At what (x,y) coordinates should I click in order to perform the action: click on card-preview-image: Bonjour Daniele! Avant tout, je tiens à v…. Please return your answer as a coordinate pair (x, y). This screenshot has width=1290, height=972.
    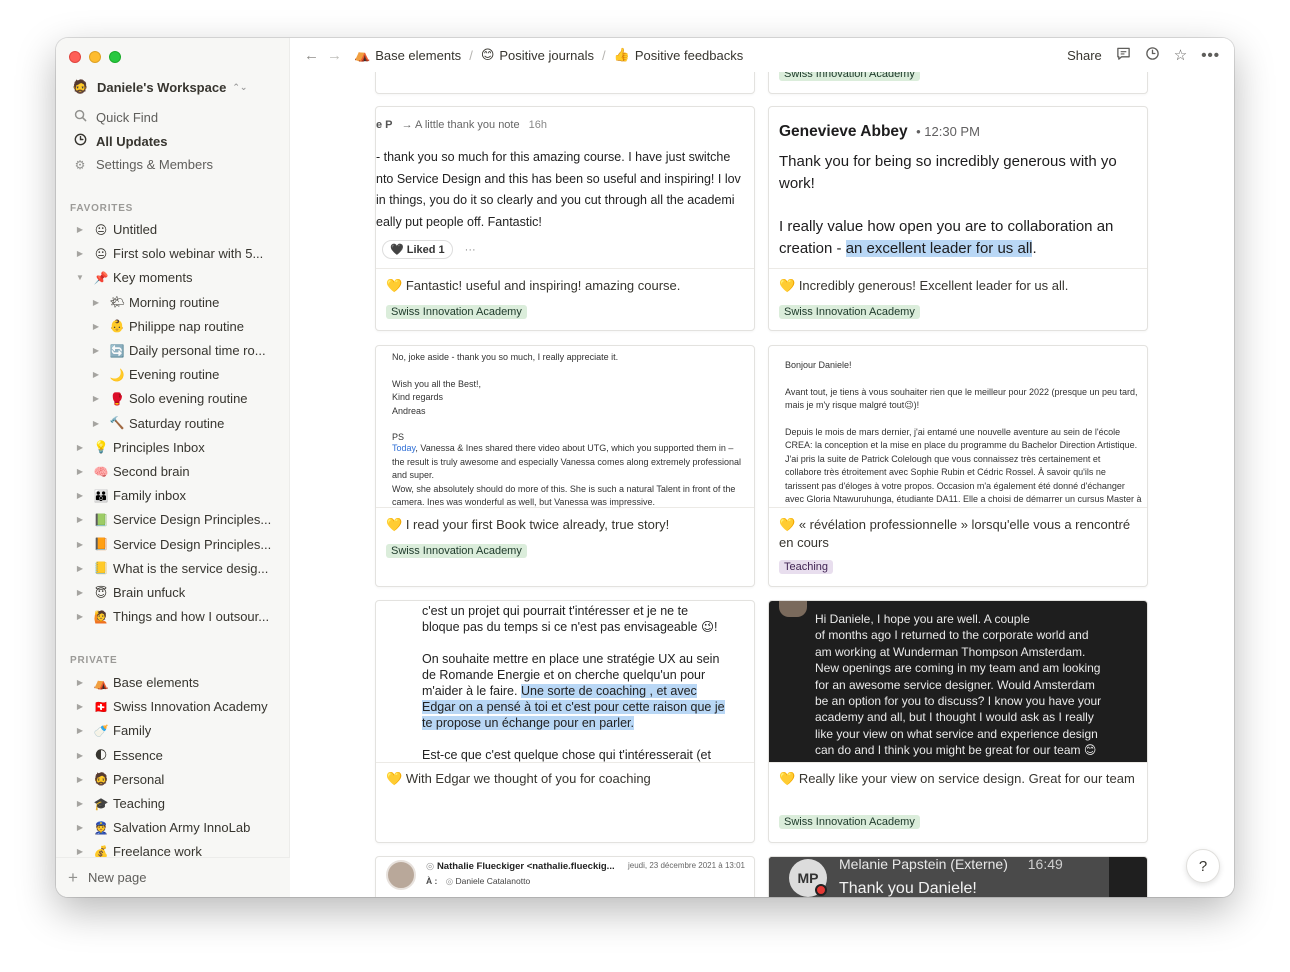
    Looking at the image, I should click on (958, 427).